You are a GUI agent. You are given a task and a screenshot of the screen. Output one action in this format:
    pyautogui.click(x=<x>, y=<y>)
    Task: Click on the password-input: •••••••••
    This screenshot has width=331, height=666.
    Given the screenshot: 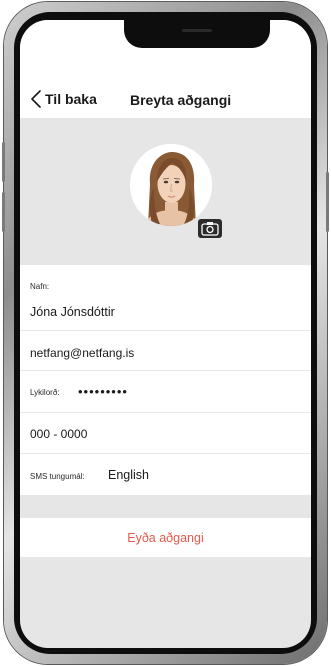 What is the action you would take?
    pyautogui.click(x=103, y=391)
    